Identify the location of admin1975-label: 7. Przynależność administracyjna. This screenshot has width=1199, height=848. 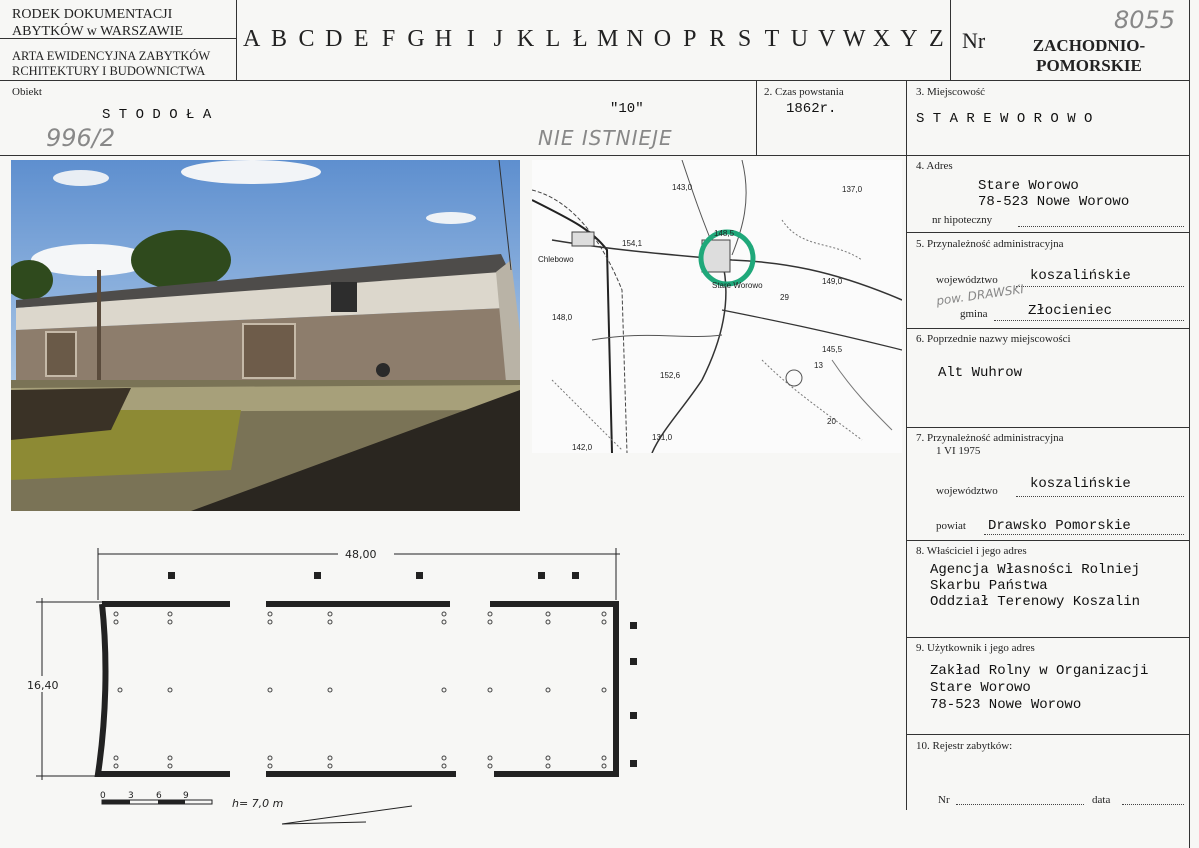
(990, 438).